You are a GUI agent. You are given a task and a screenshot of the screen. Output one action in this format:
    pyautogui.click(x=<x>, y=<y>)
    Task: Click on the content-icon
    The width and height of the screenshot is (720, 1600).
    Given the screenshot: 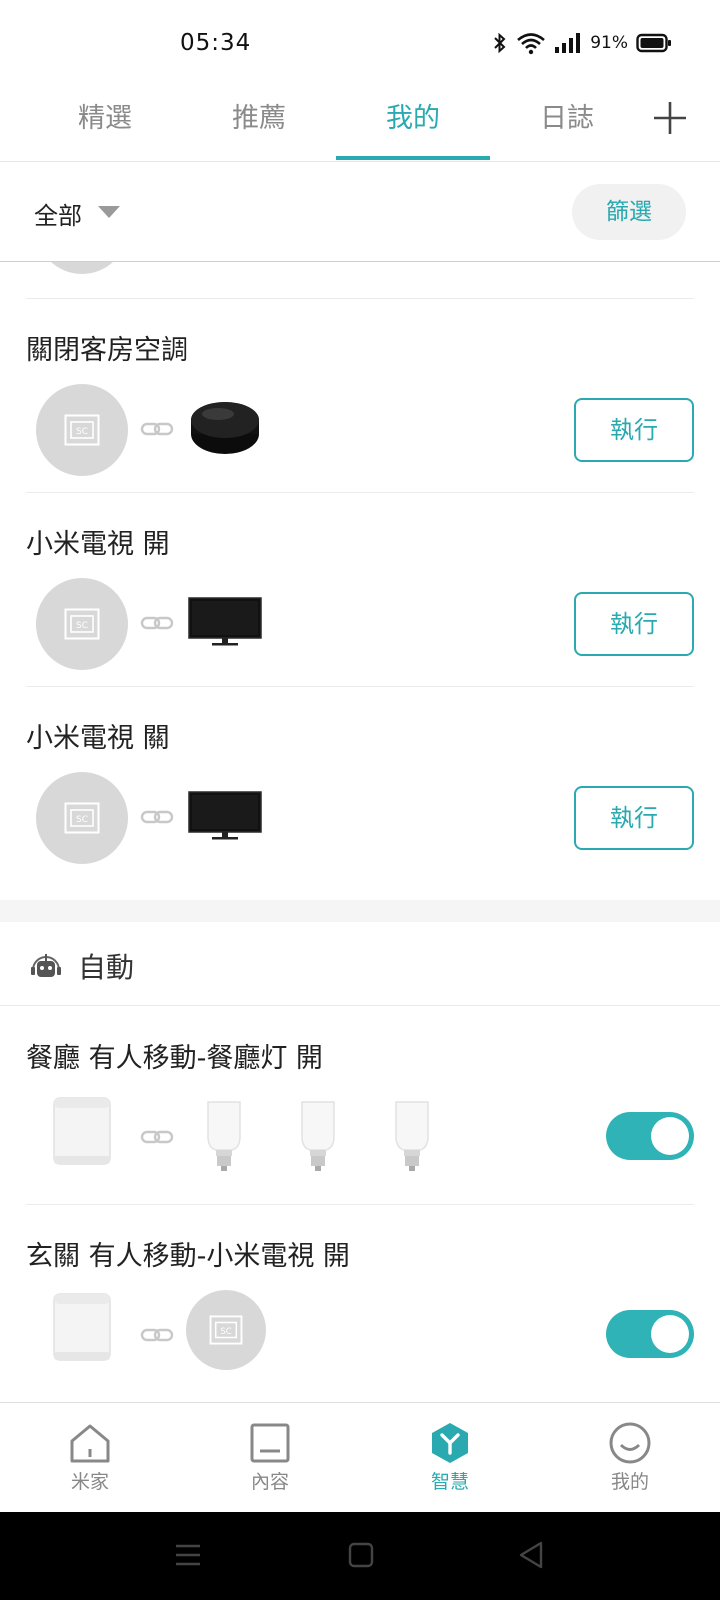 What is the action you would take?
    pyautogui.click(x=270, y=1443)
    